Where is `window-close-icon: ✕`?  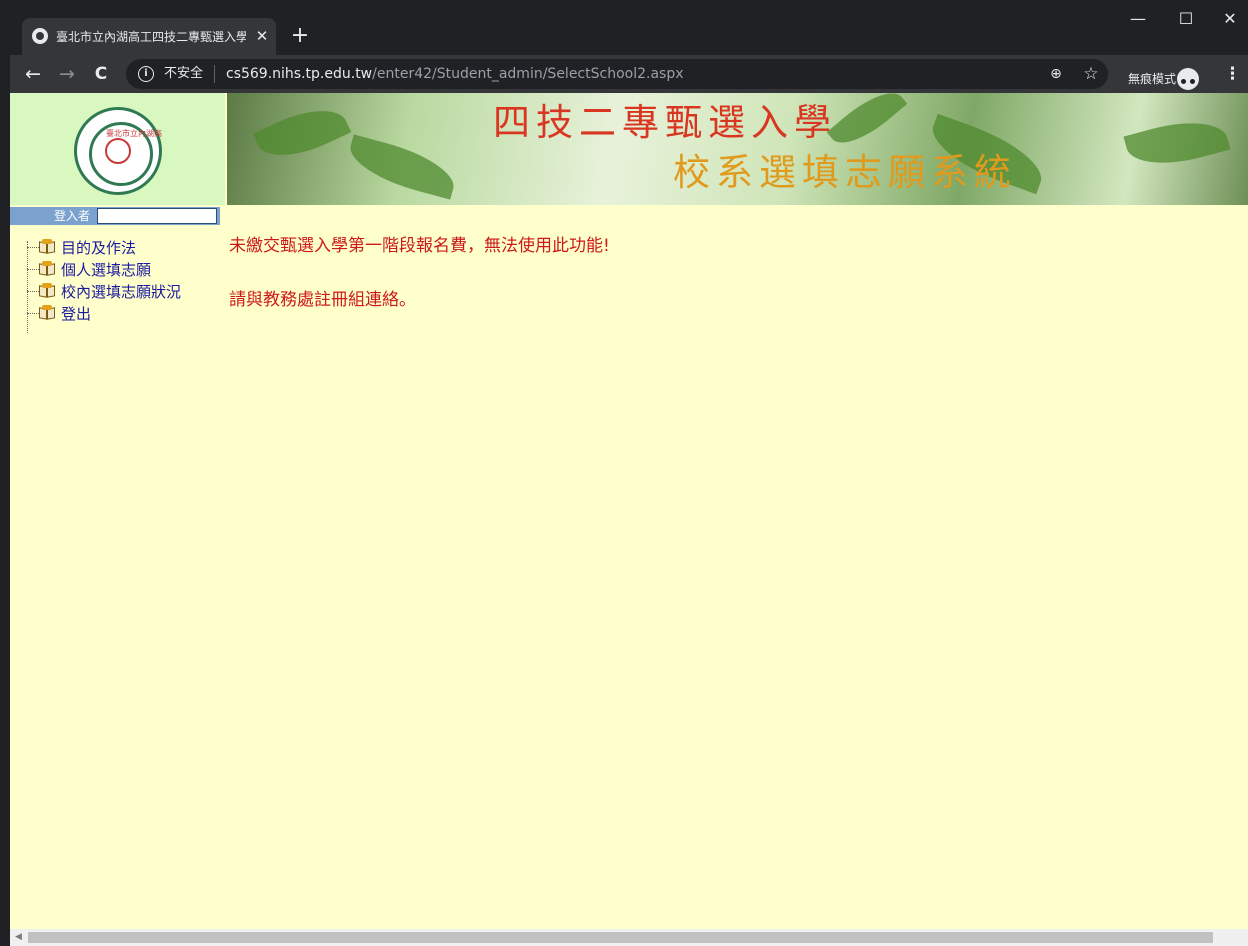 window-close-icon: ✕ is located at coordinates (1229, 19).